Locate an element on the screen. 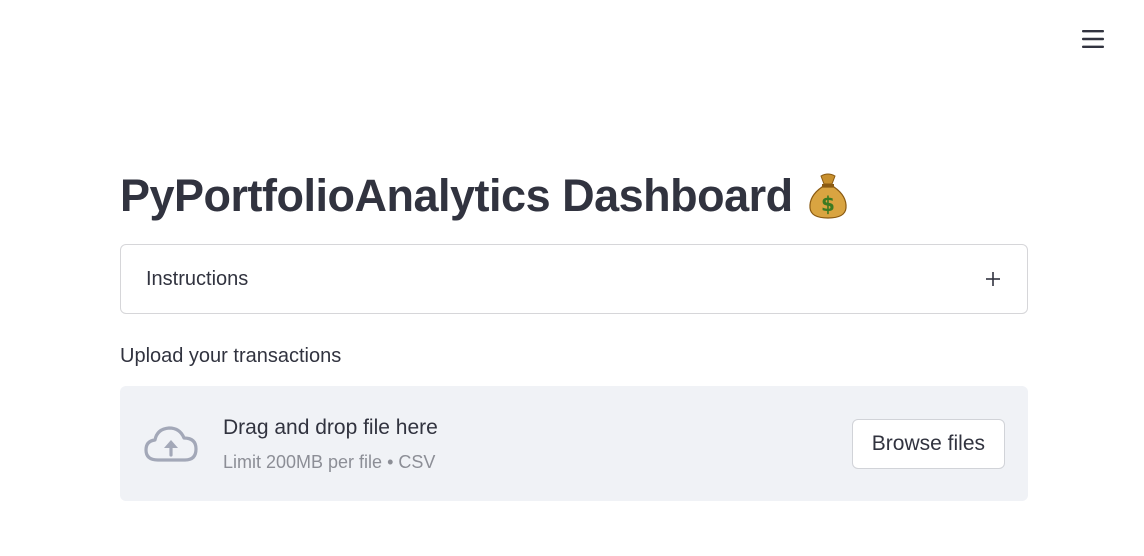 This screenshot has width=1144, height=556. dropzone-instruction: Drag and drop file here is located at coordinates (330, 427).